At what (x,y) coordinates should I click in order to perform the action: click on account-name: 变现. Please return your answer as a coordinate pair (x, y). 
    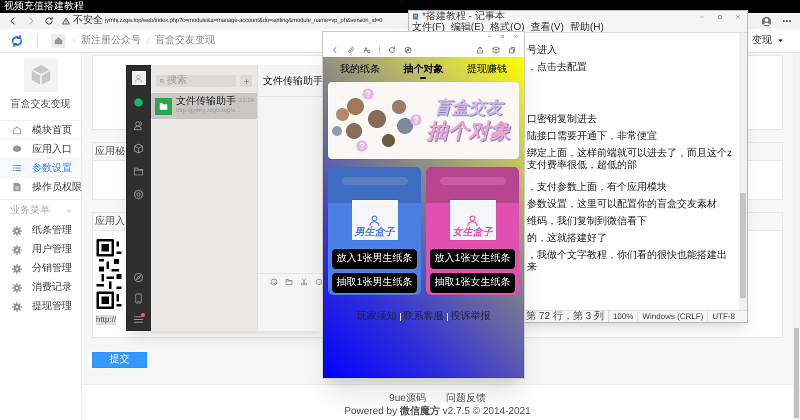
    Looking at the image, I should click on (762, 40).